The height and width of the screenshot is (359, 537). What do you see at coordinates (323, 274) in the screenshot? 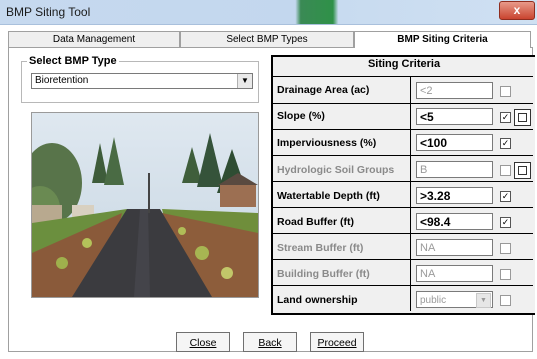
I see `criteria-label-building-buffer: Building Buffer (ft)` at bounding box center [323, 274].